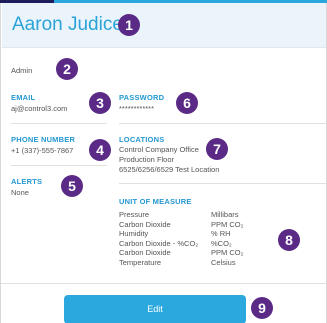  Describe the element at coordinates (39, 108) in the screenshot. I see `email-value: aj@control3.com` at that location.